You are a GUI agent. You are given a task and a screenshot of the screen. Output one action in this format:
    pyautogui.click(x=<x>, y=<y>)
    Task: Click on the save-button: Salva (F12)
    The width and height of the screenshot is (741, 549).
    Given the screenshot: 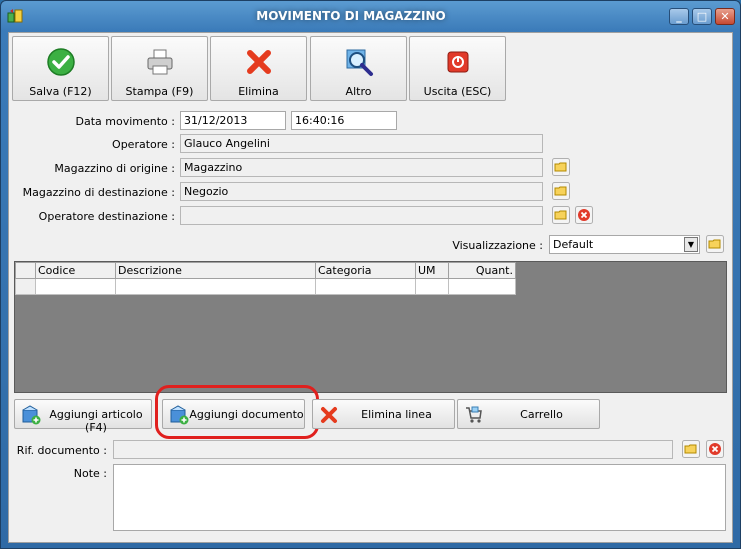 What is the action you would take?
    pyautogui.click(x=60, y=68)
    